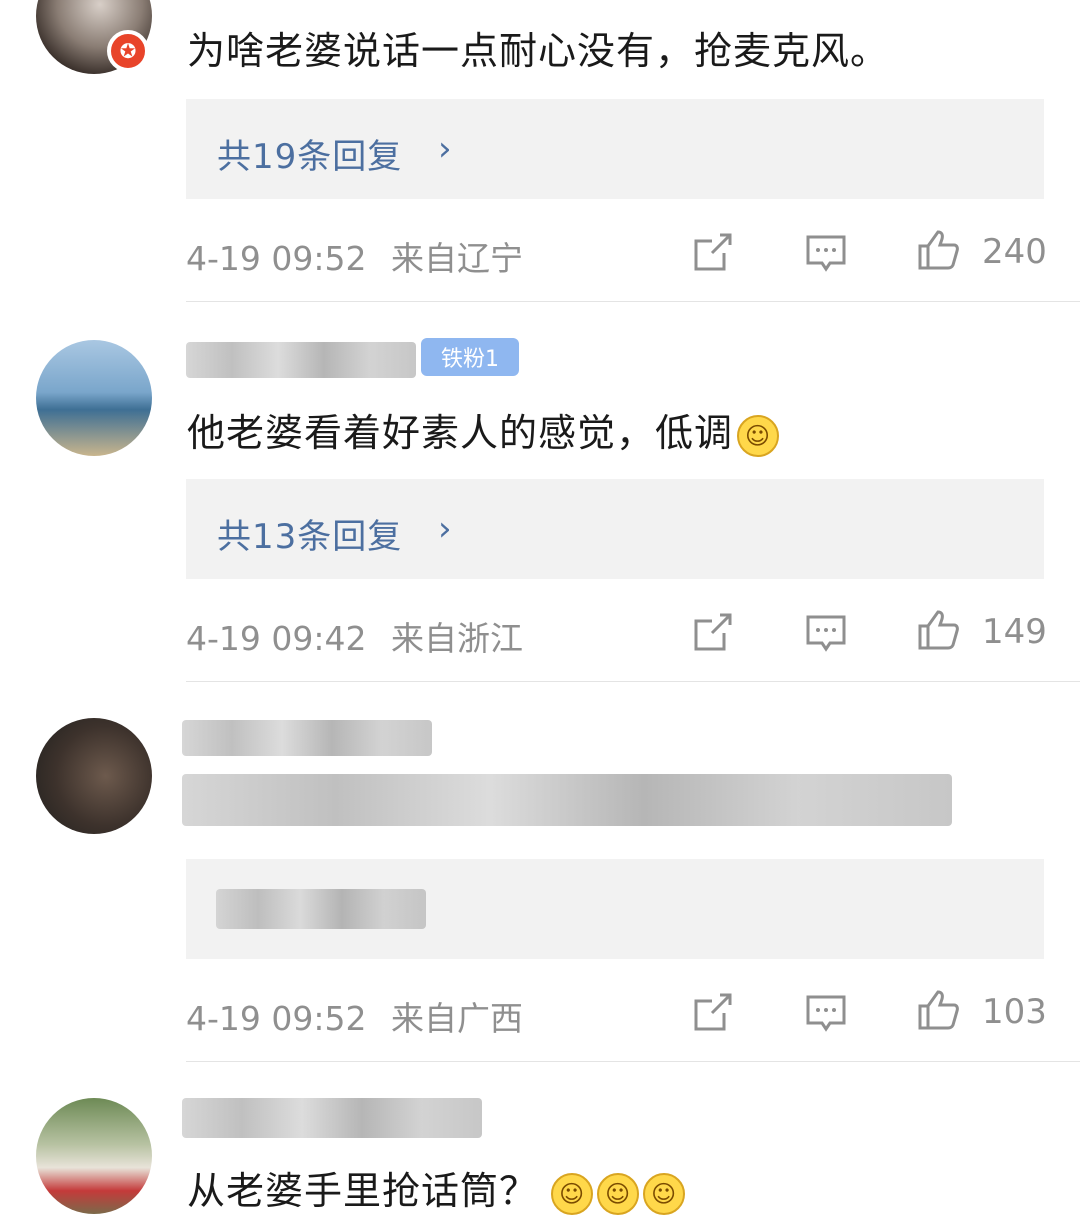 This screenshot has width=1080, height=1215. I want to click on comment-meta: 4-19 09:42 来自浙江, so click(354, 636).